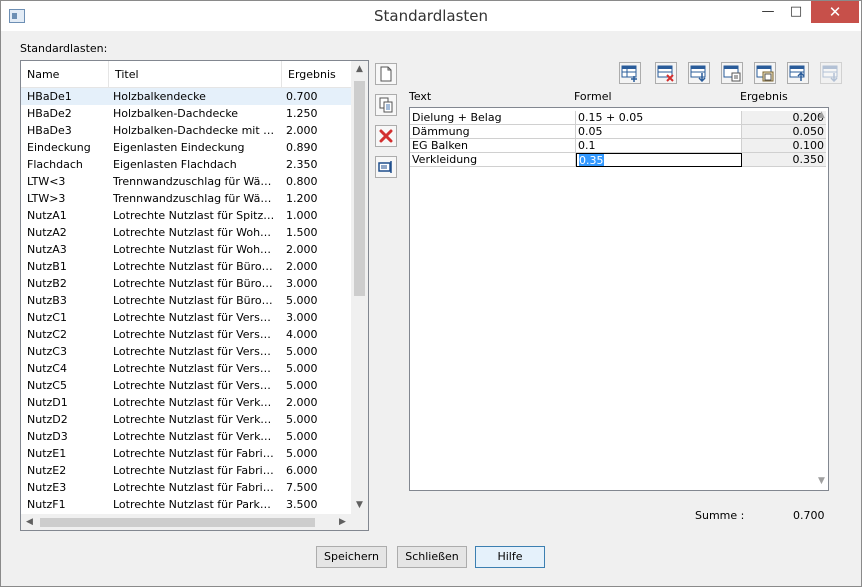 The width and height of the screenshot is (862, 587). Describe the element at coordinates (510, 557) in the screenshot. I see `help-button: Hilfe` at that location.